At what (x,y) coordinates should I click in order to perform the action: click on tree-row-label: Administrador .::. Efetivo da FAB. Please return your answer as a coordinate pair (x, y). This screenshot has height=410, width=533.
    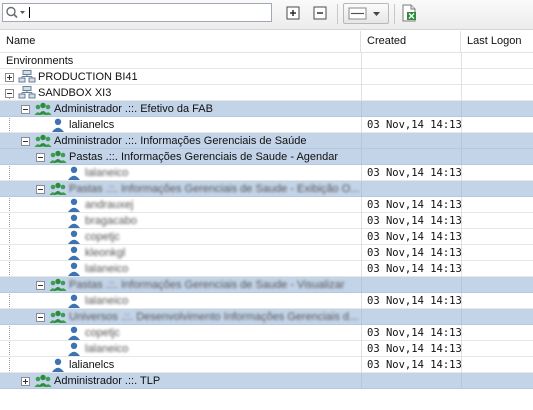
    Looking at the image, I should click on (133, 109).